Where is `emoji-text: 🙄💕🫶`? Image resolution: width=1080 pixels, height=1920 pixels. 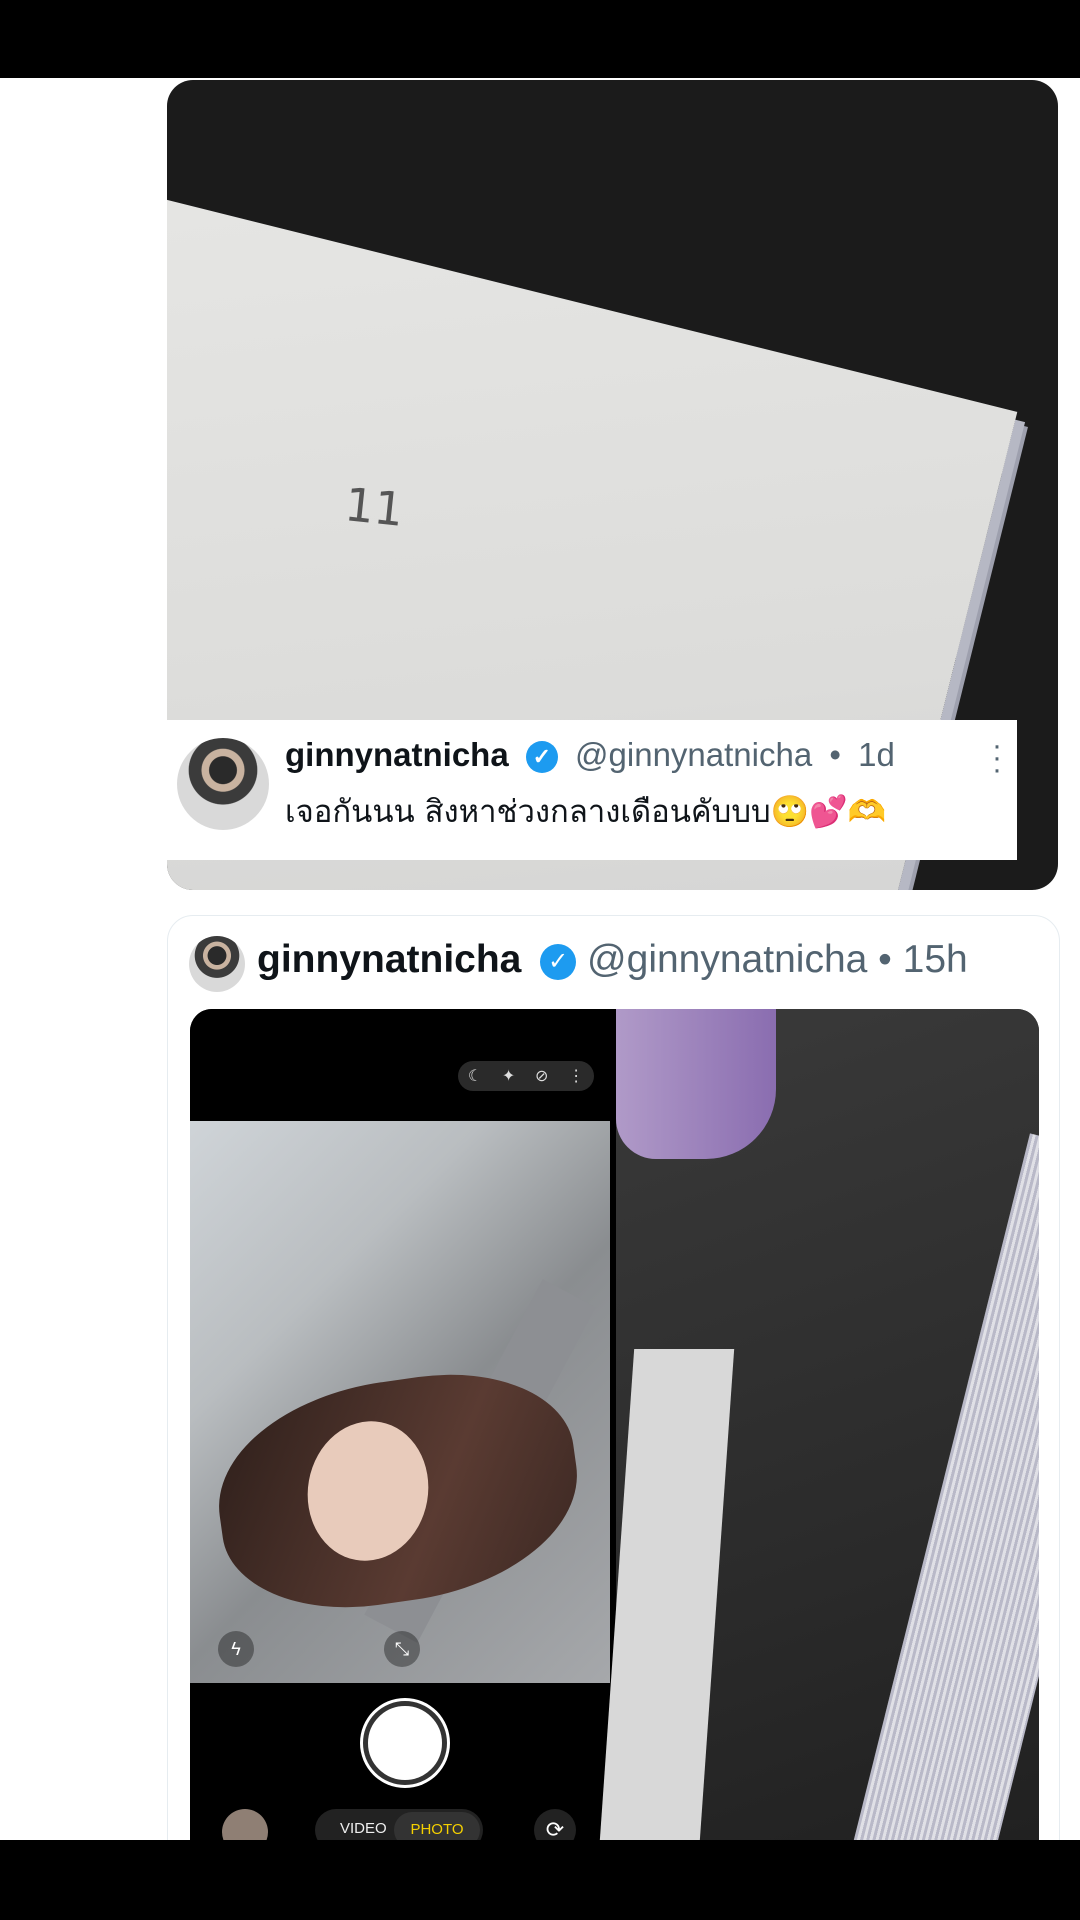
emoji-text: 🙄💕🫶 is located at coordinates (828, 812).